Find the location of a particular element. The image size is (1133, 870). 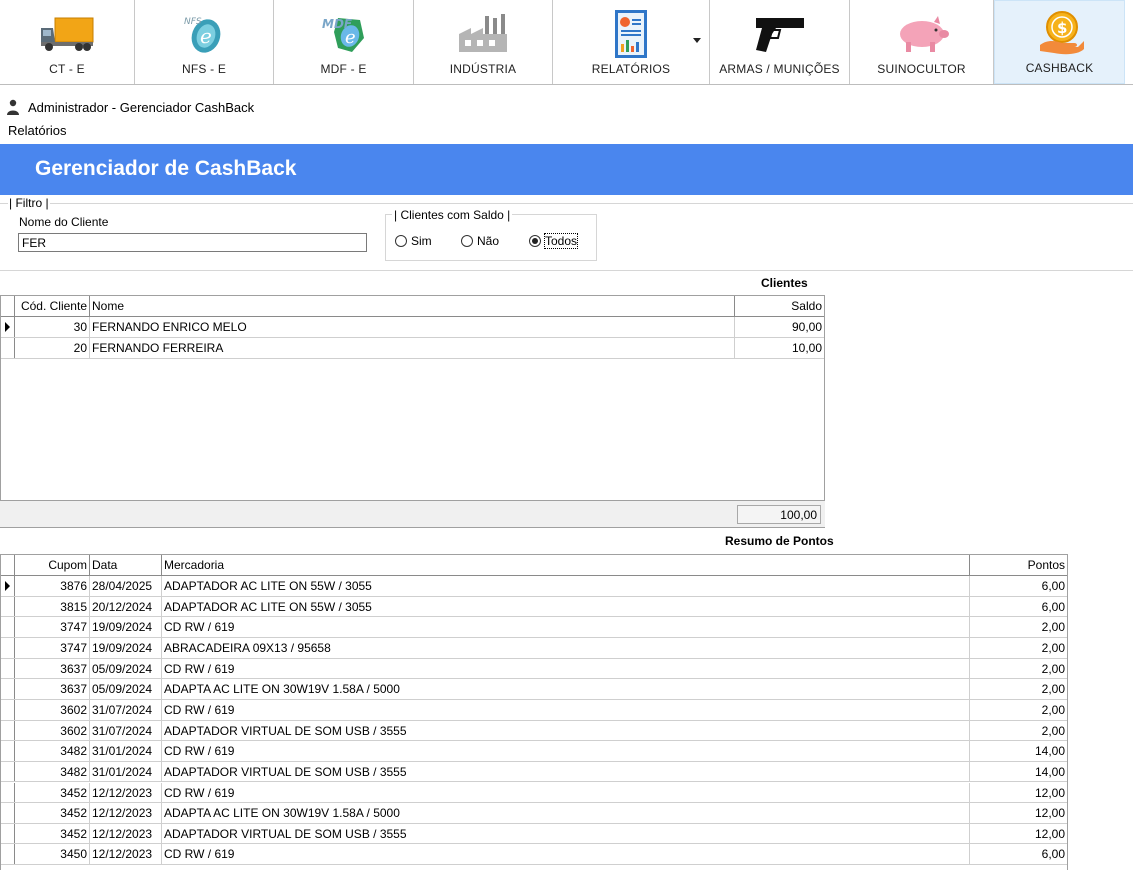

radio-sim-circle is located at coordinates (401, 241).